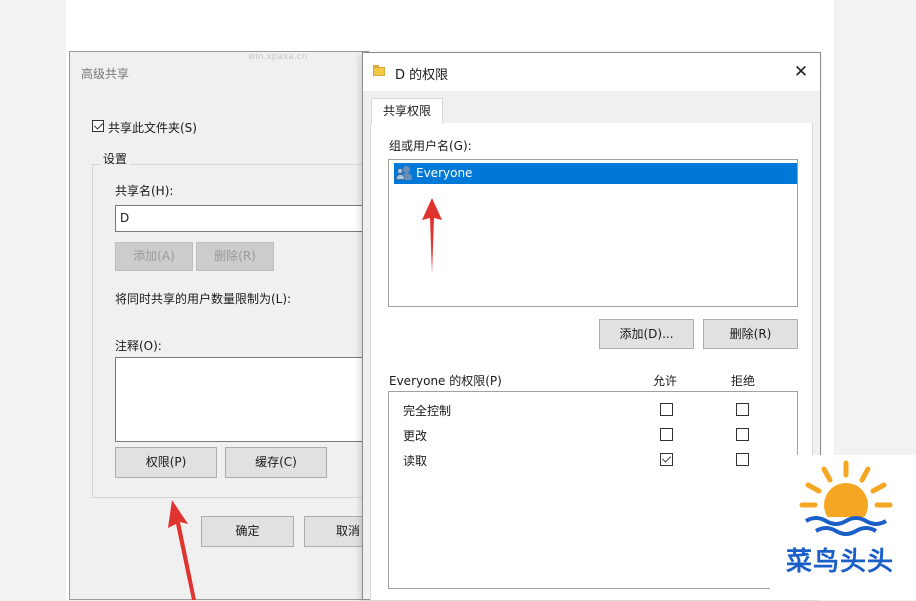  What do you see at coordinates (152, 128) in the screenshot?
I see `share-folder-label: 共享此文件夹(S)` at bounding box center [152, 128].